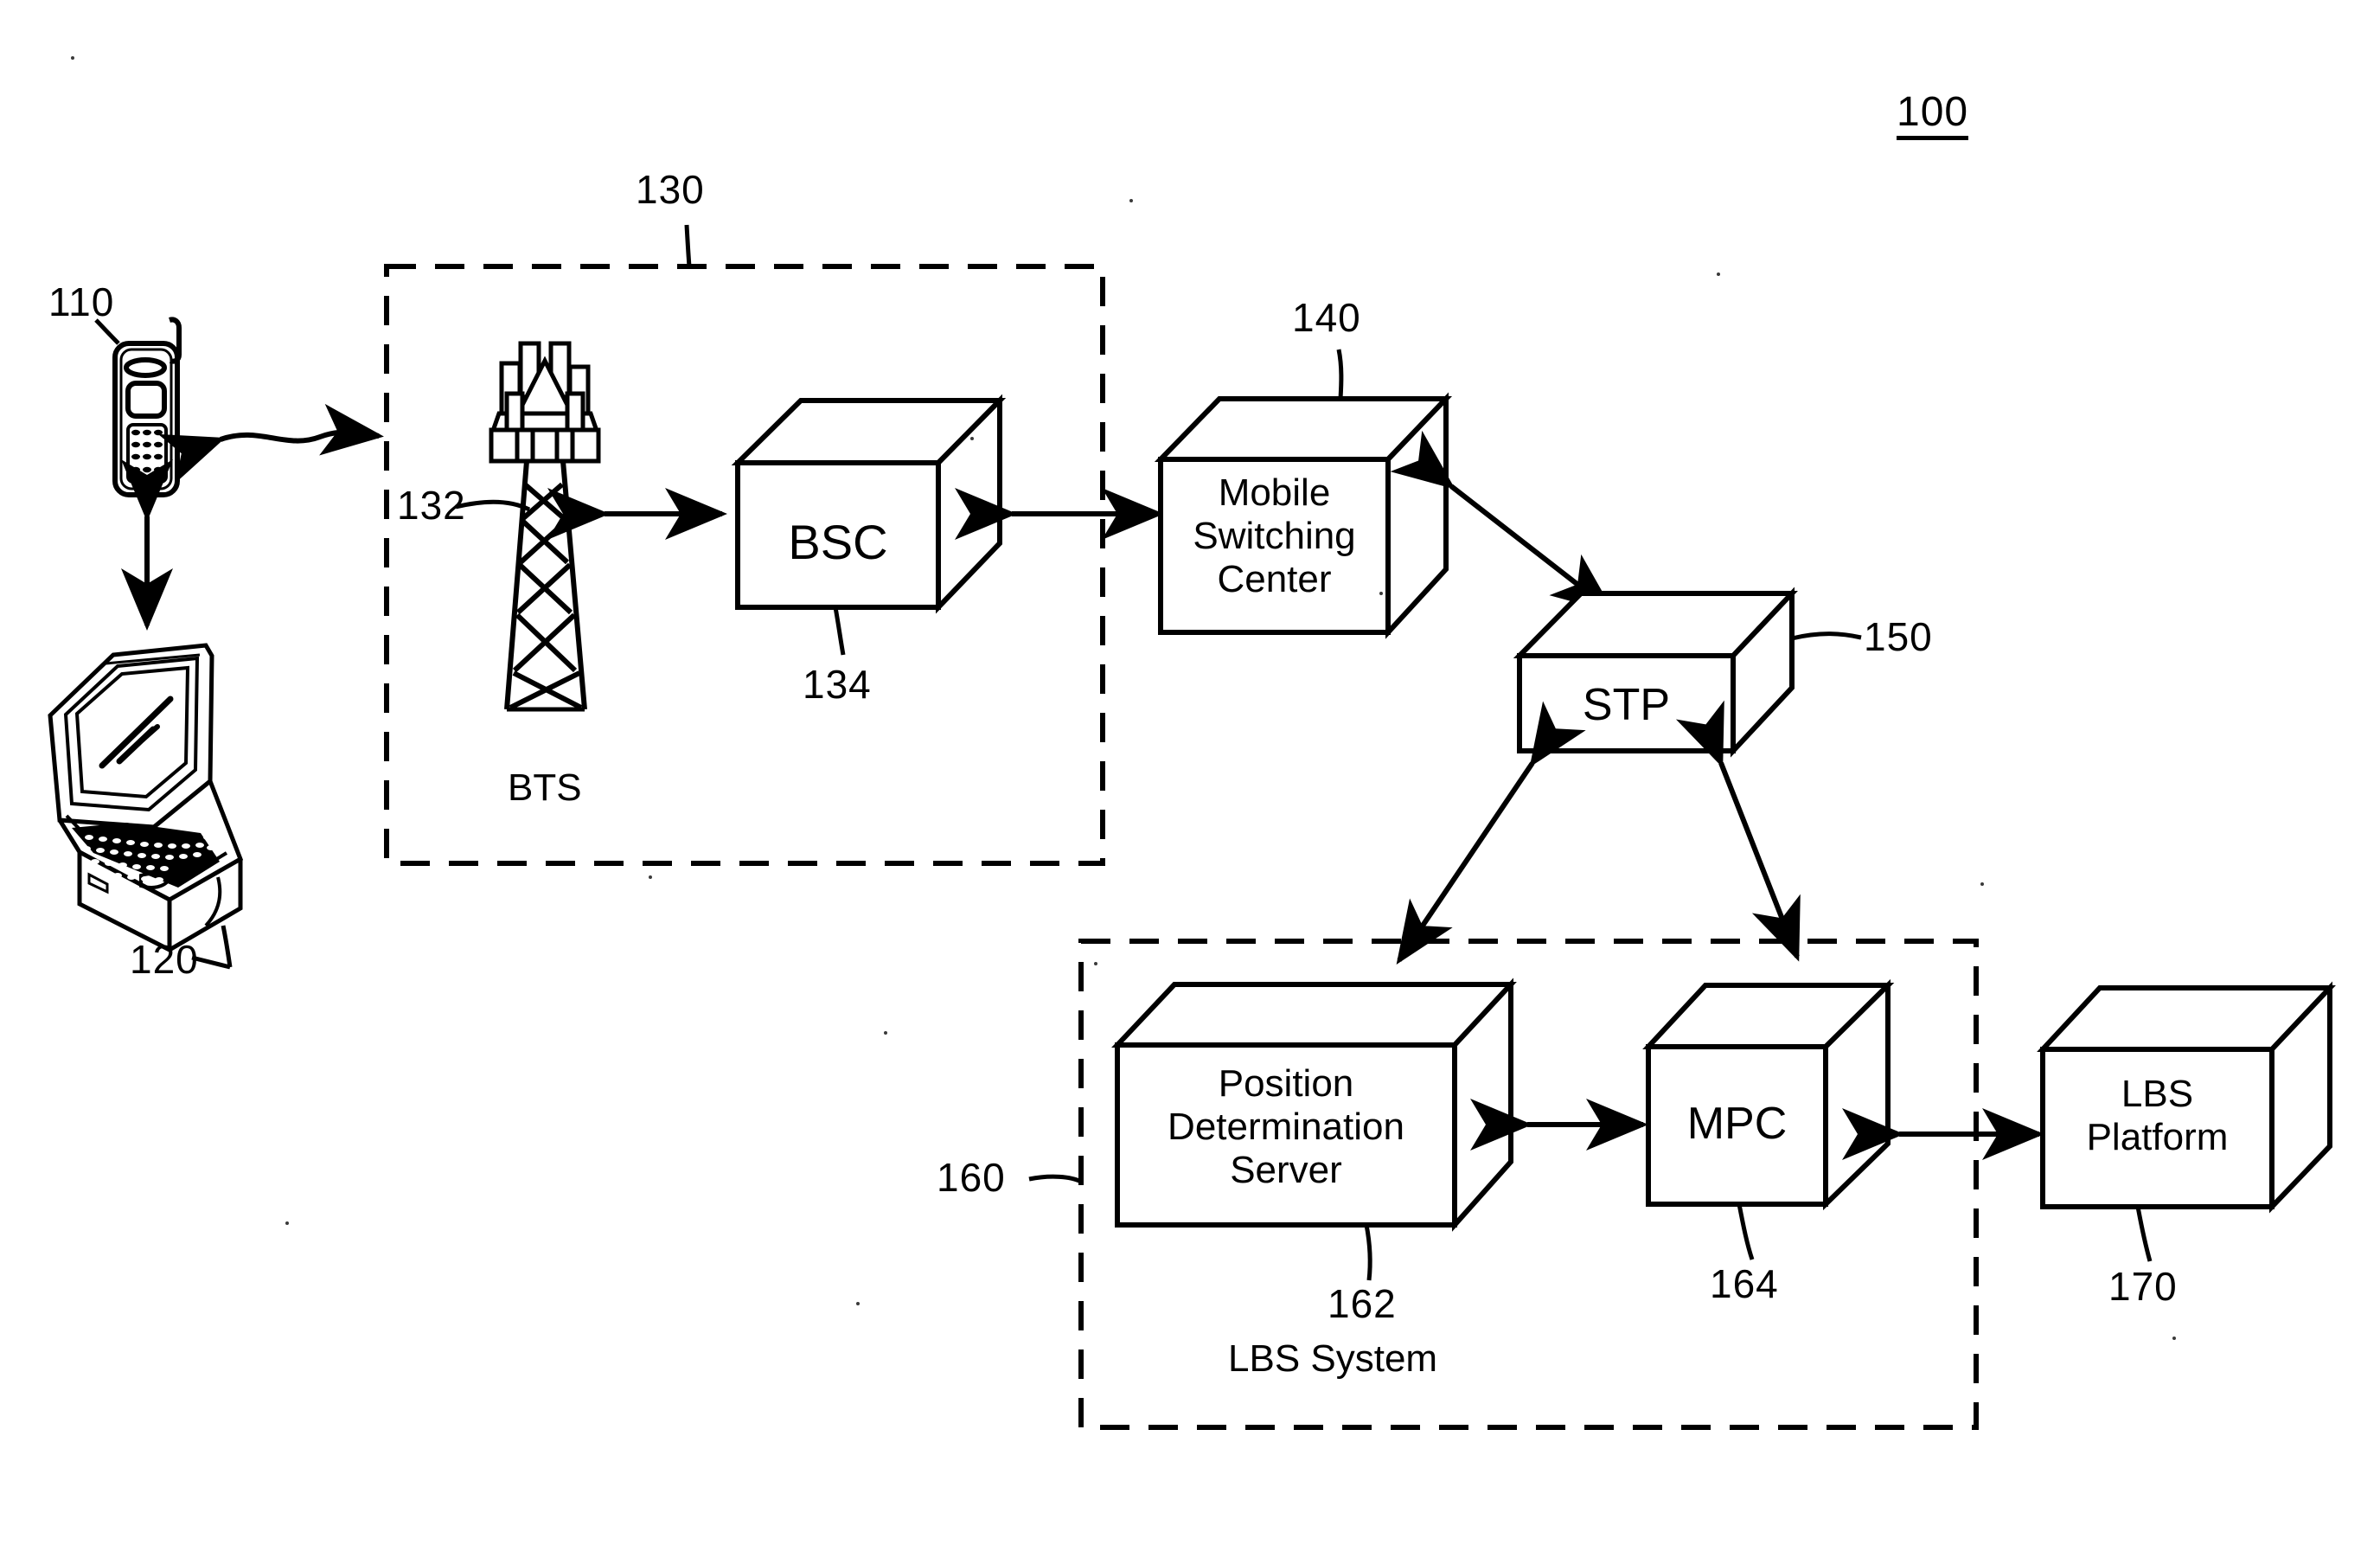  I want to click on lbs-system-group-label: LBS System, so click(1333, 1358).